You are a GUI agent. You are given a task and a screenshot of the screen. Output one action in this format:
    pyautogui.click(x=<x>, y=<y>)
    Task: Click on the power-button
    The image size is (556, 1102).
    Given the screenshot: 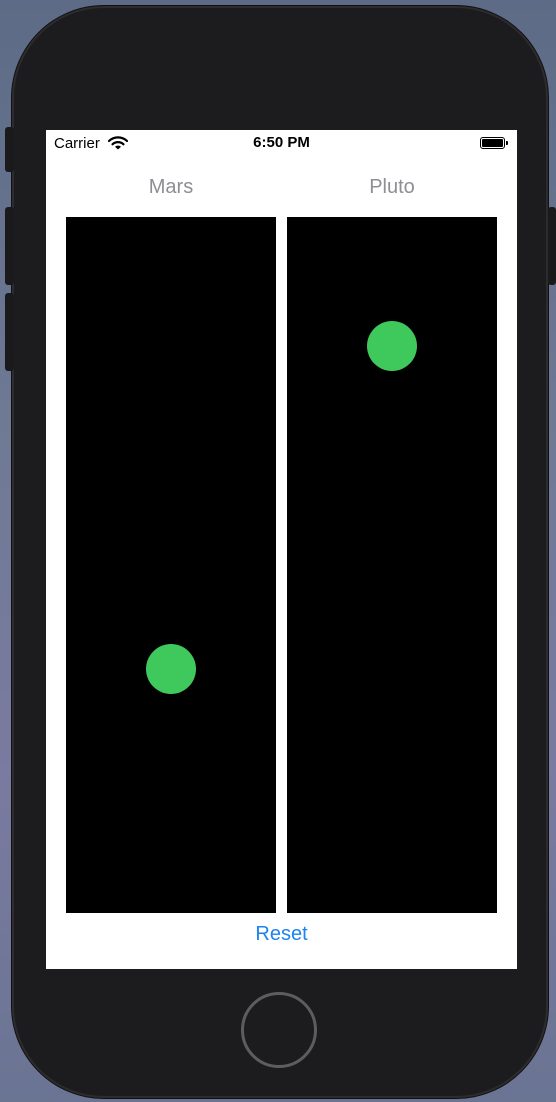 What is the action you would take?
    pyautogui.click(x=552, y=246)
    